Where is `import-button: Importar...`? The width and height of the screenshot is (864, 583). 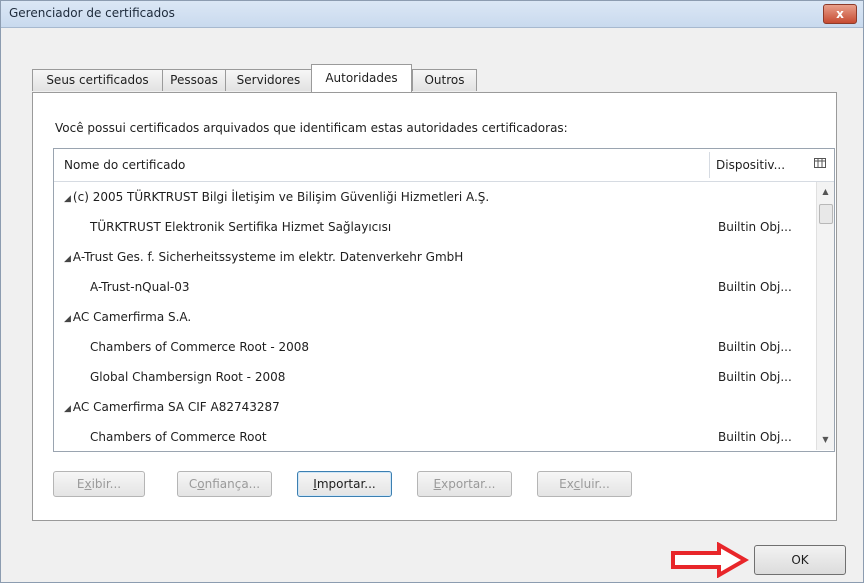
import-button: Importar... is located at coordinates (344, 484).